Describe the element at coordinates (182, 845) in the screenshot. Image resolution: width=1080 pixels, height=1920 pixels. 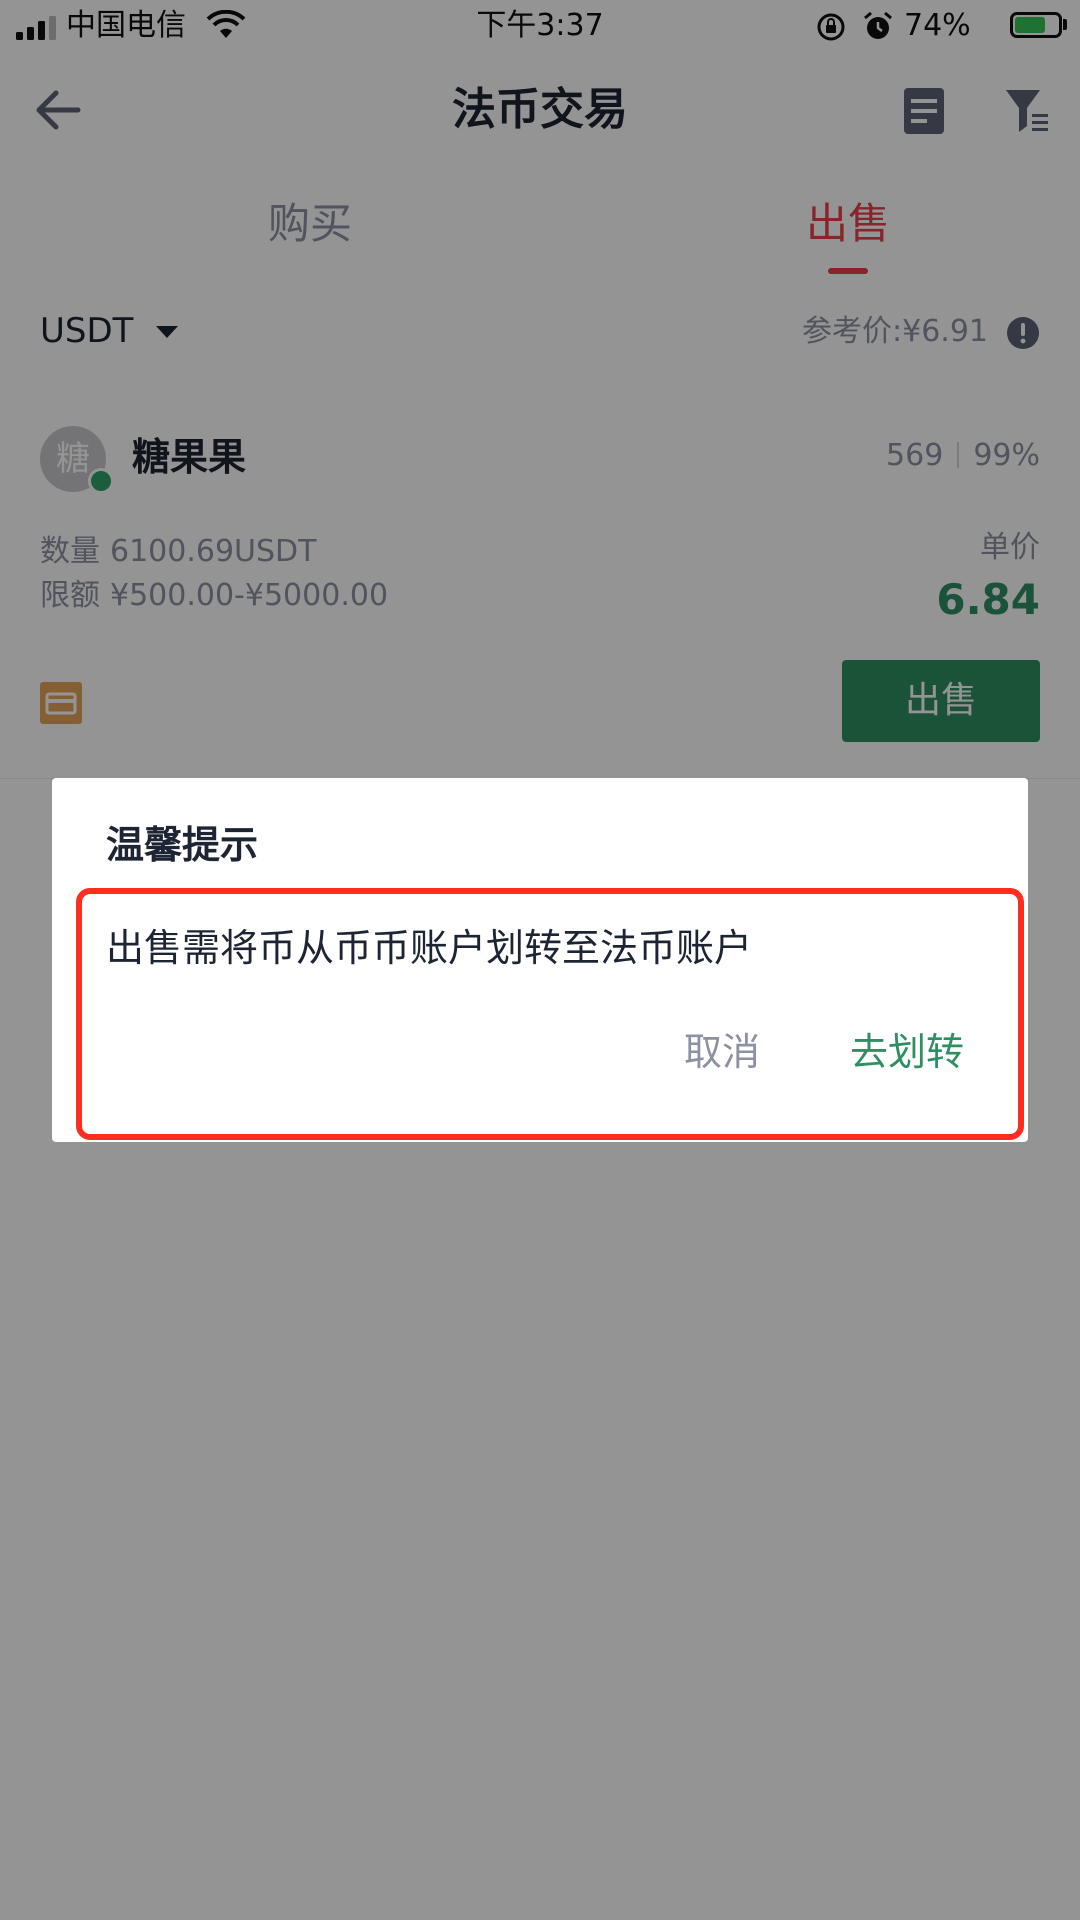
I see `dialog-title: 温馨提示` at that location.